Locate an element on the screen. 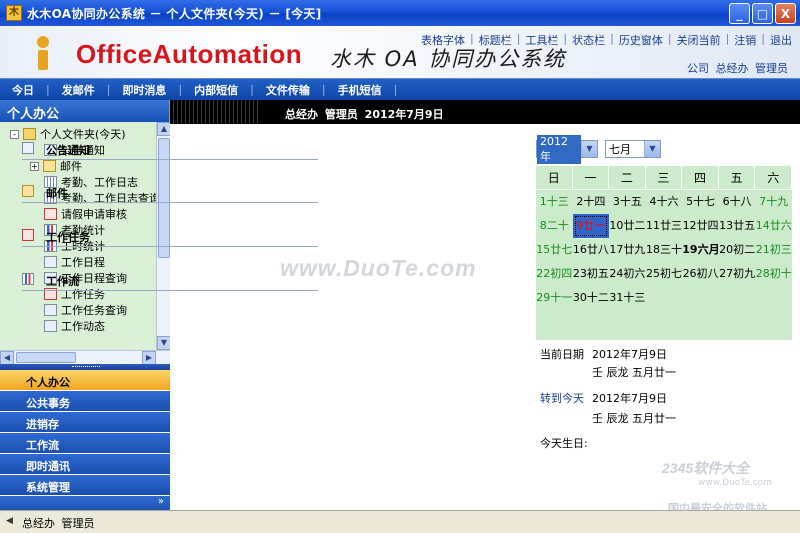 The width and height of the screenshot is (800, 533). weekday-header: 一 is located at coordinates (591, 178).